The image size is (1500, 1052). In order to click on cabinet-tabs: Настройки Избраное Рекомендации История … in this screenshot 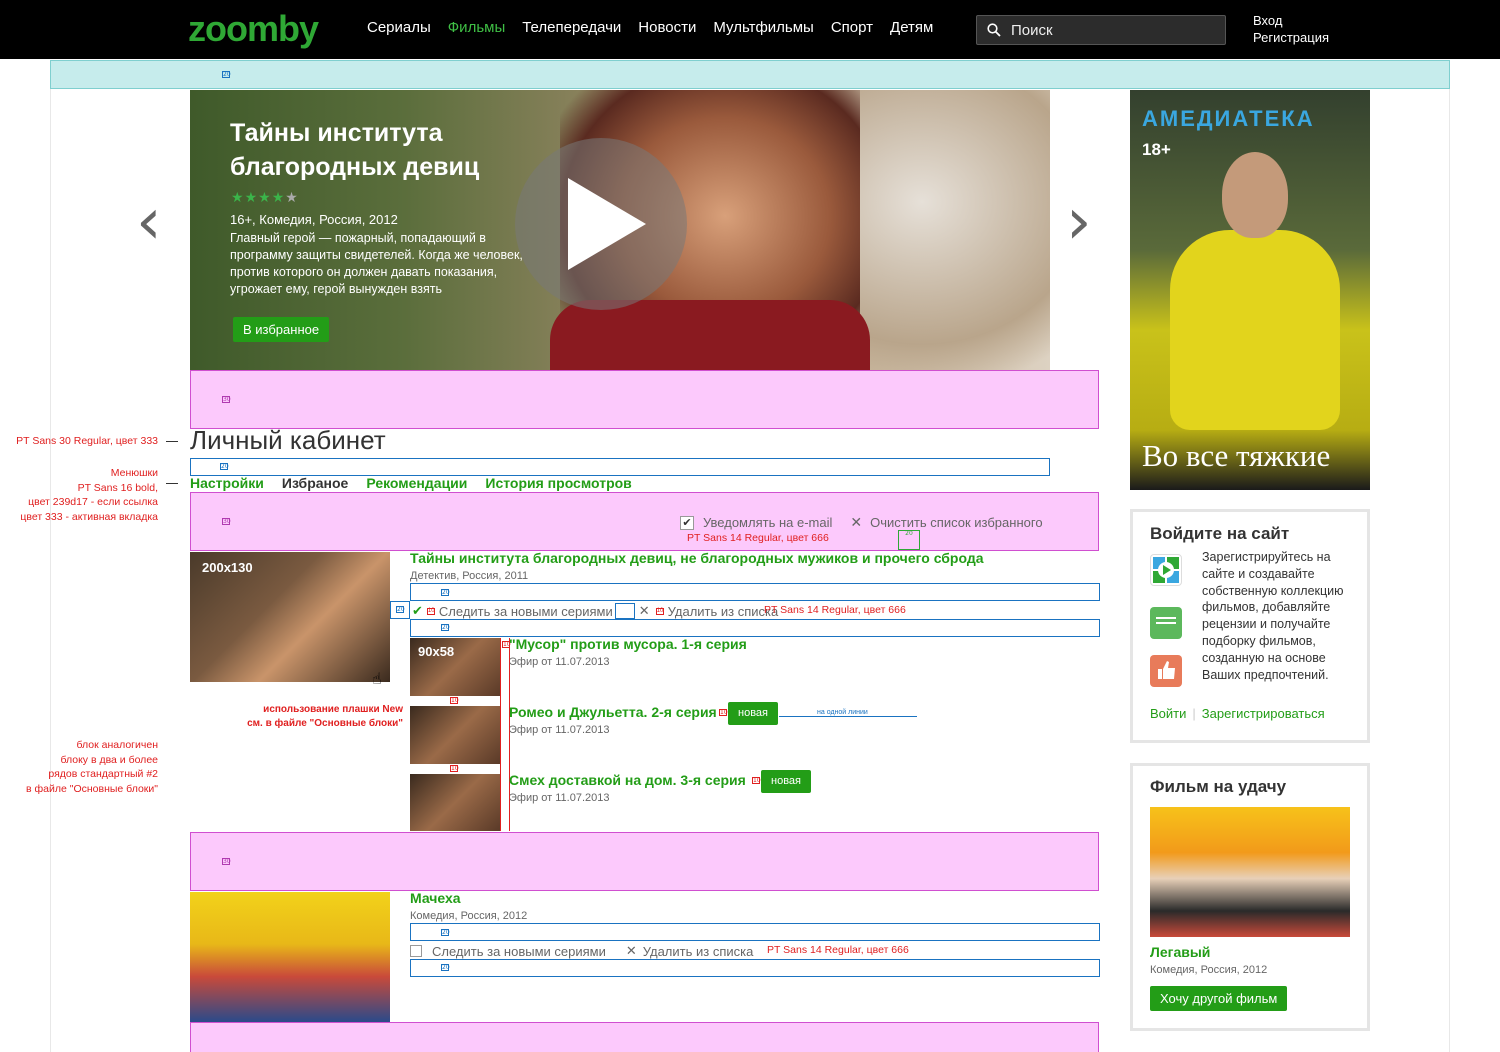, I will do `click(420, 483)`.